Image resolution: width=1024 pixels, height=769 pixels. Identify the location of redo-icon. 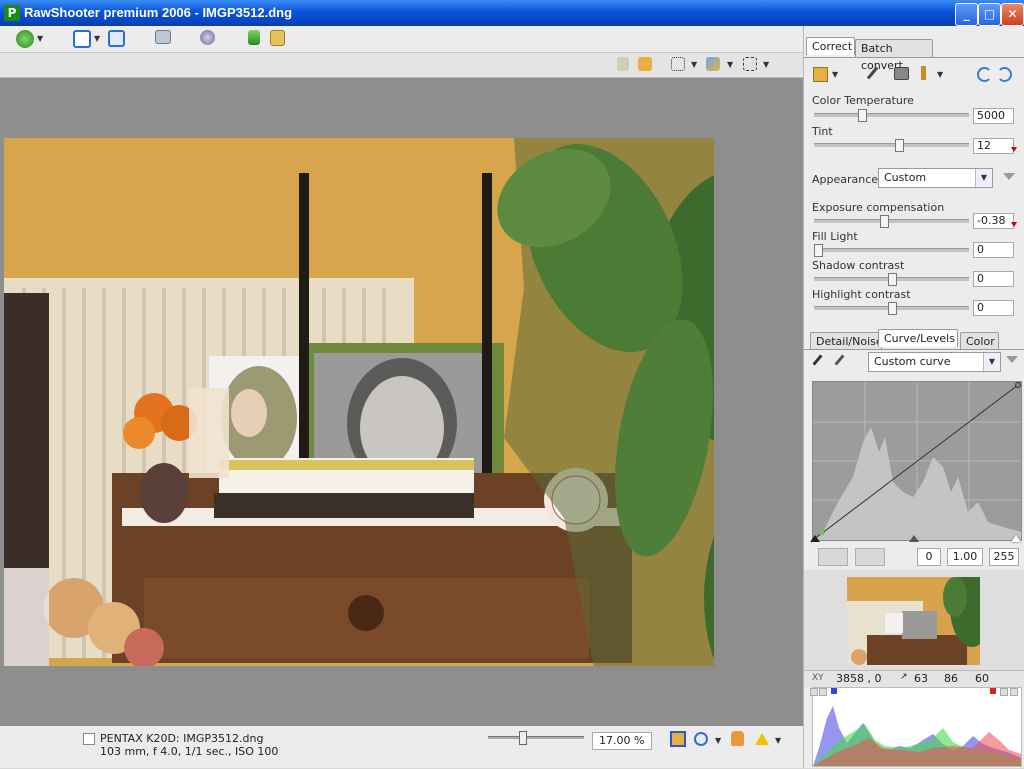
(1004, 74).